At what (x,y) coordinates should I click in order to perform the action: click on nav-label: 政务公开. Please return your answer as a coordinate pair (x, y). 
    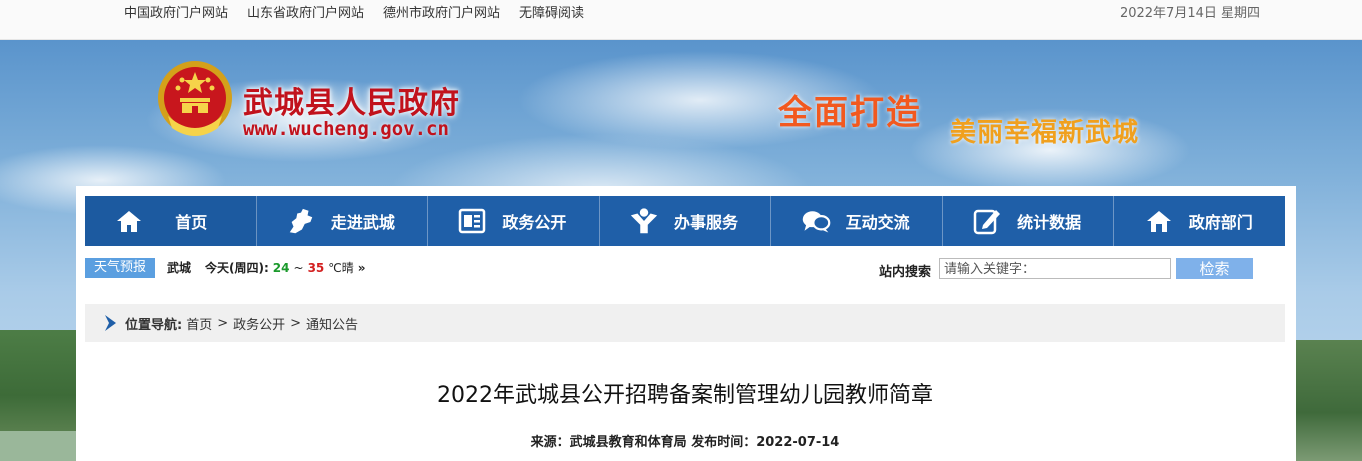
    Looking at the image, I should click on (534, 222).